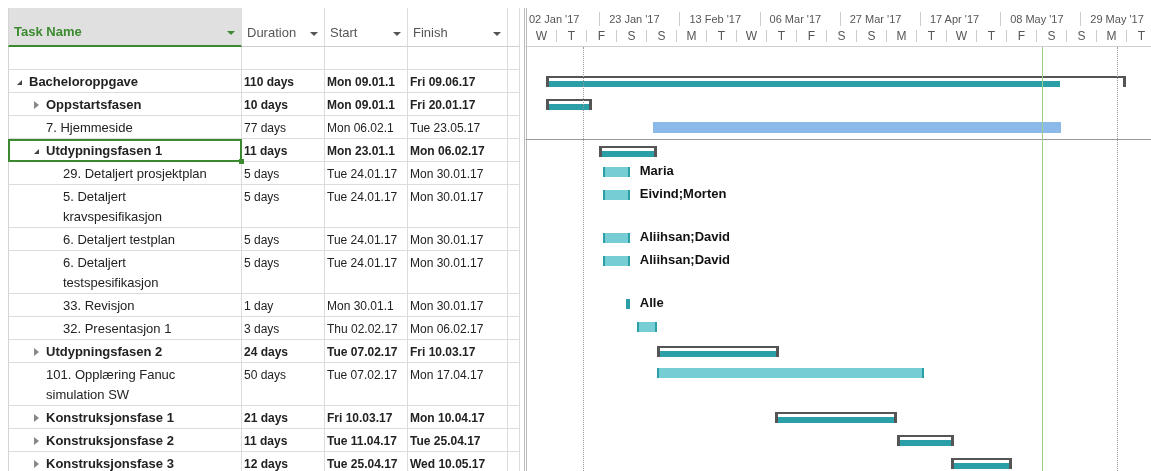 The height and width of the screenshot is (471, 1151). Describe the element at coordinates (651, 302) in the screenshot. I see `resource-label: Alle` at that location.